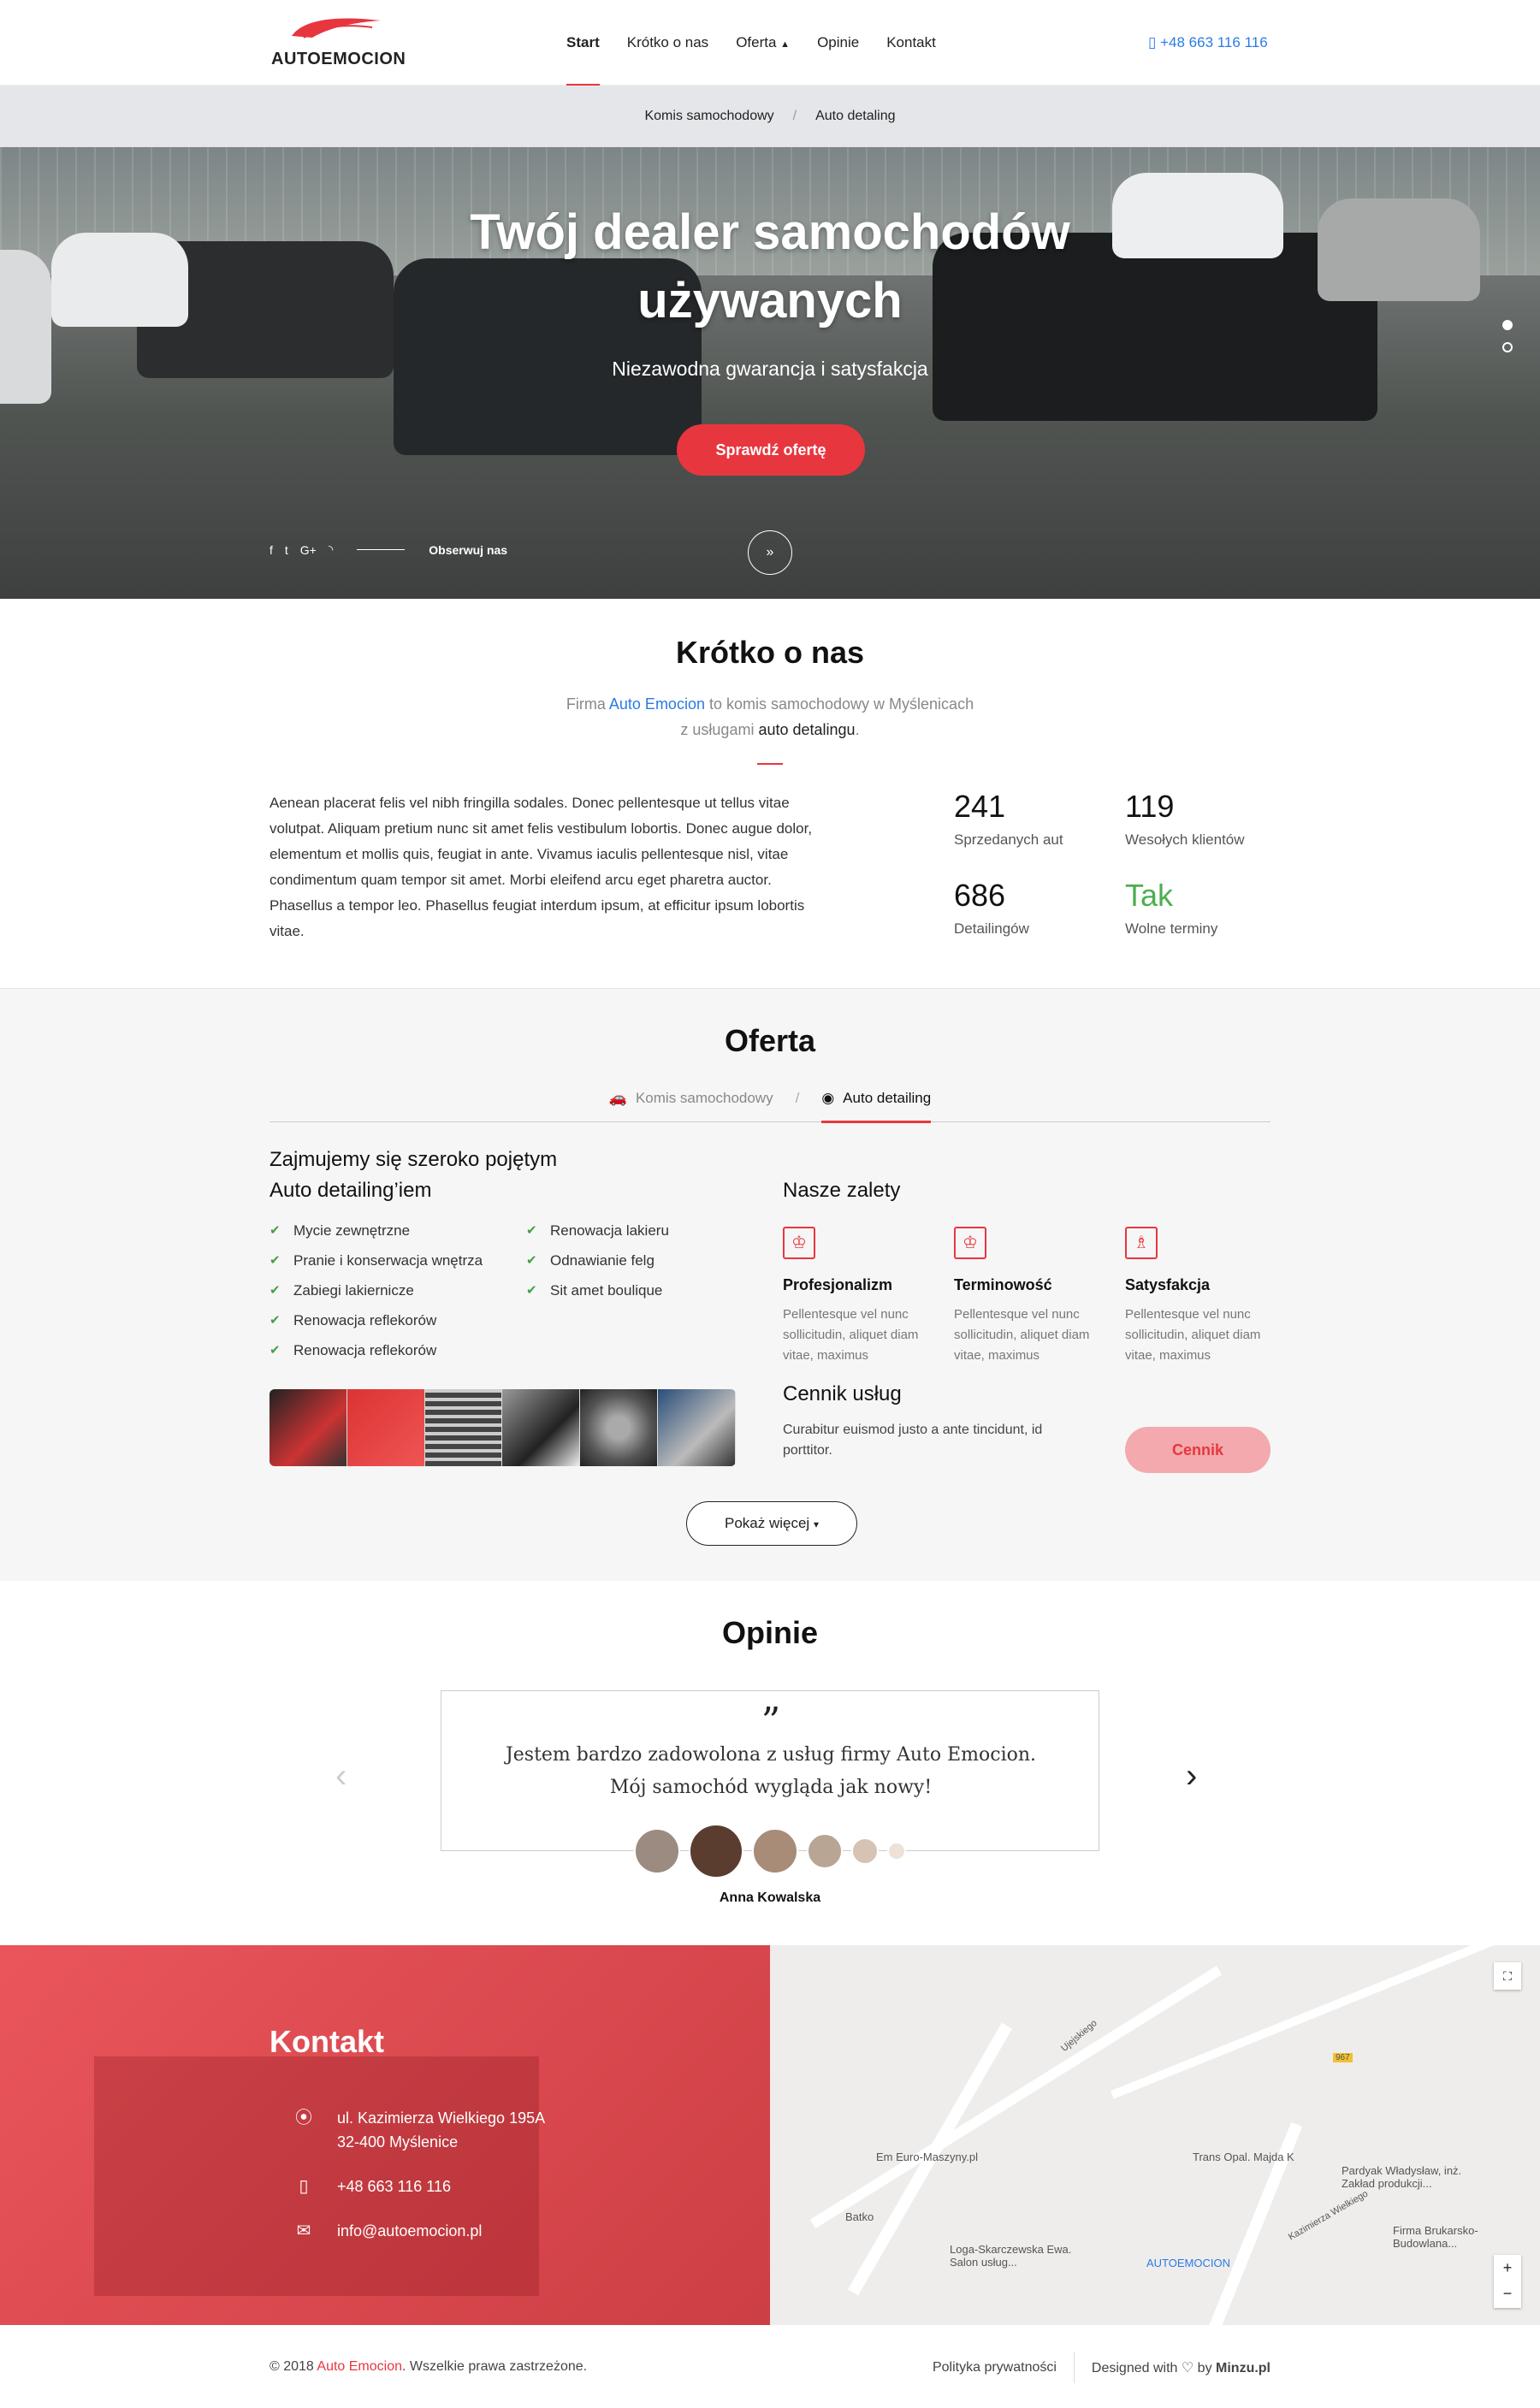 The image size is (1540, 2408). What do you see at coordinates (1152, 42) in the screenshot?
I see `phone-icon: ▯` at bounding box center [1152, 42].